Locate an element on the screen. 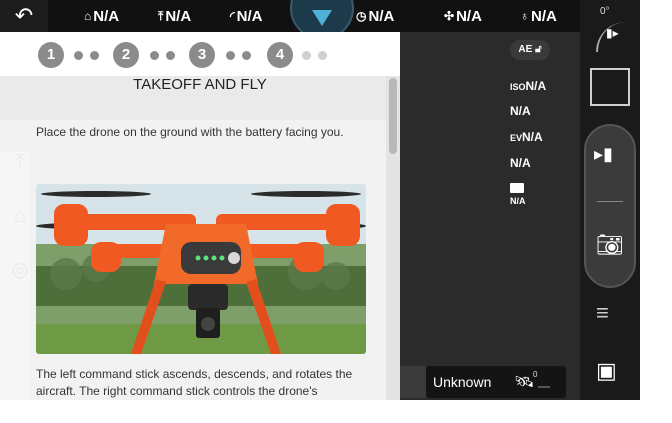  lock-icon: 🔓︎ is located at coordinates (538, 49).